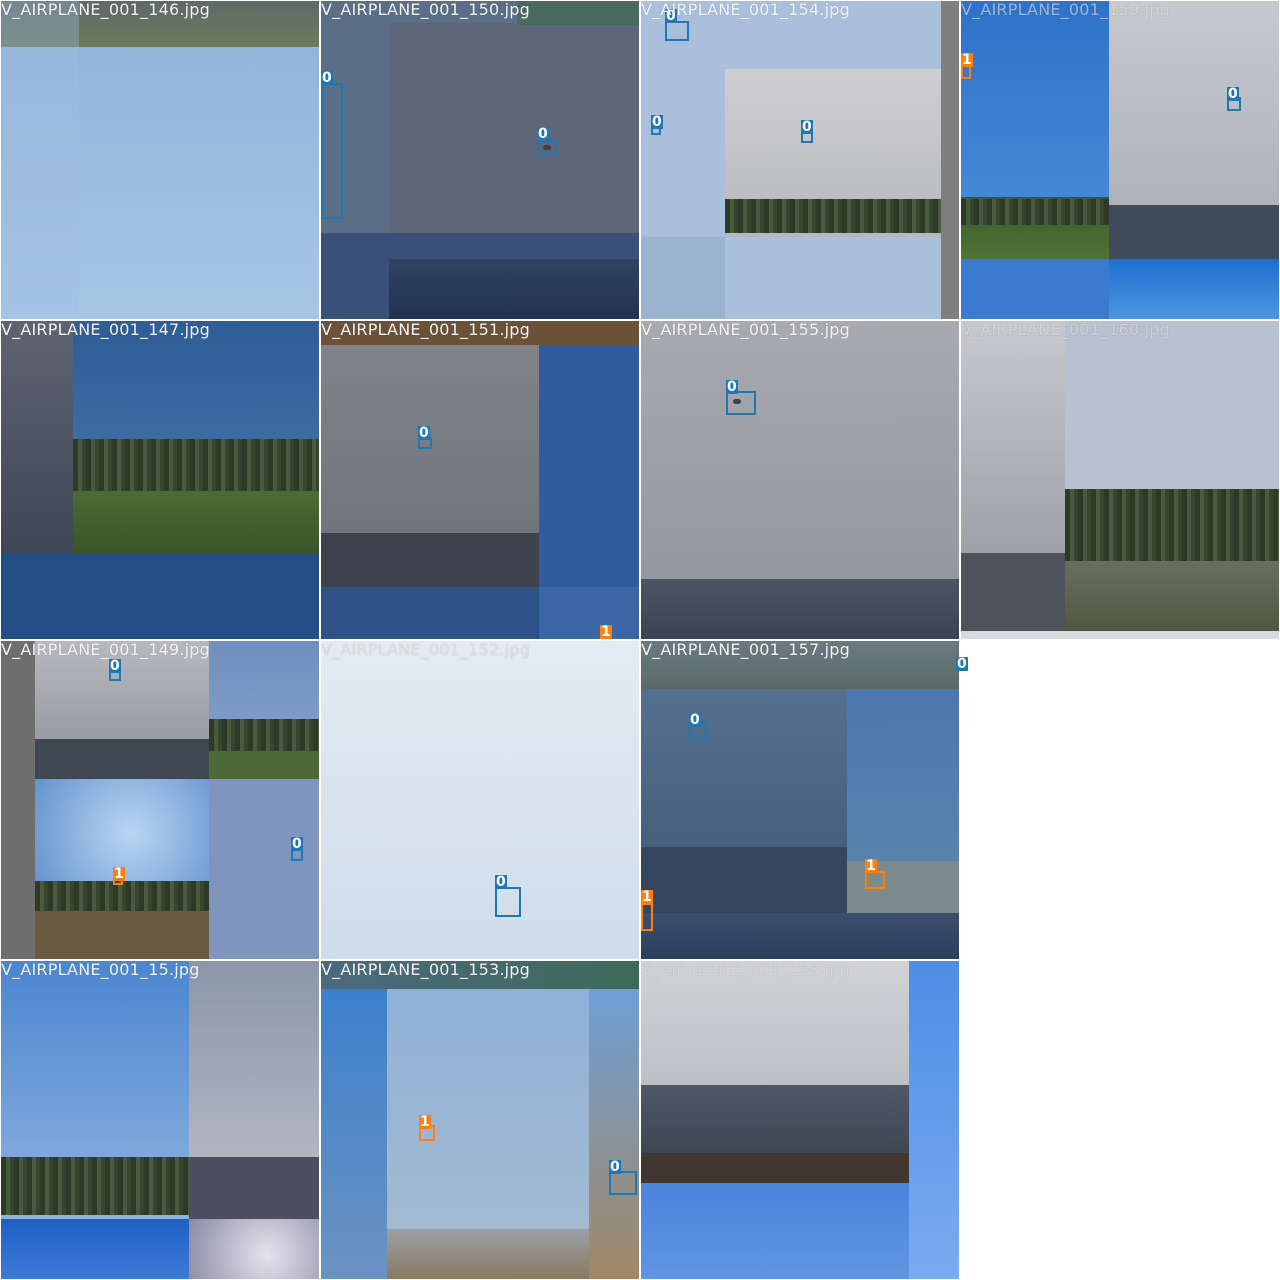  I want to click on image-tile: V_AIRPLANE_001_15.jpg, so click(160, 1120).